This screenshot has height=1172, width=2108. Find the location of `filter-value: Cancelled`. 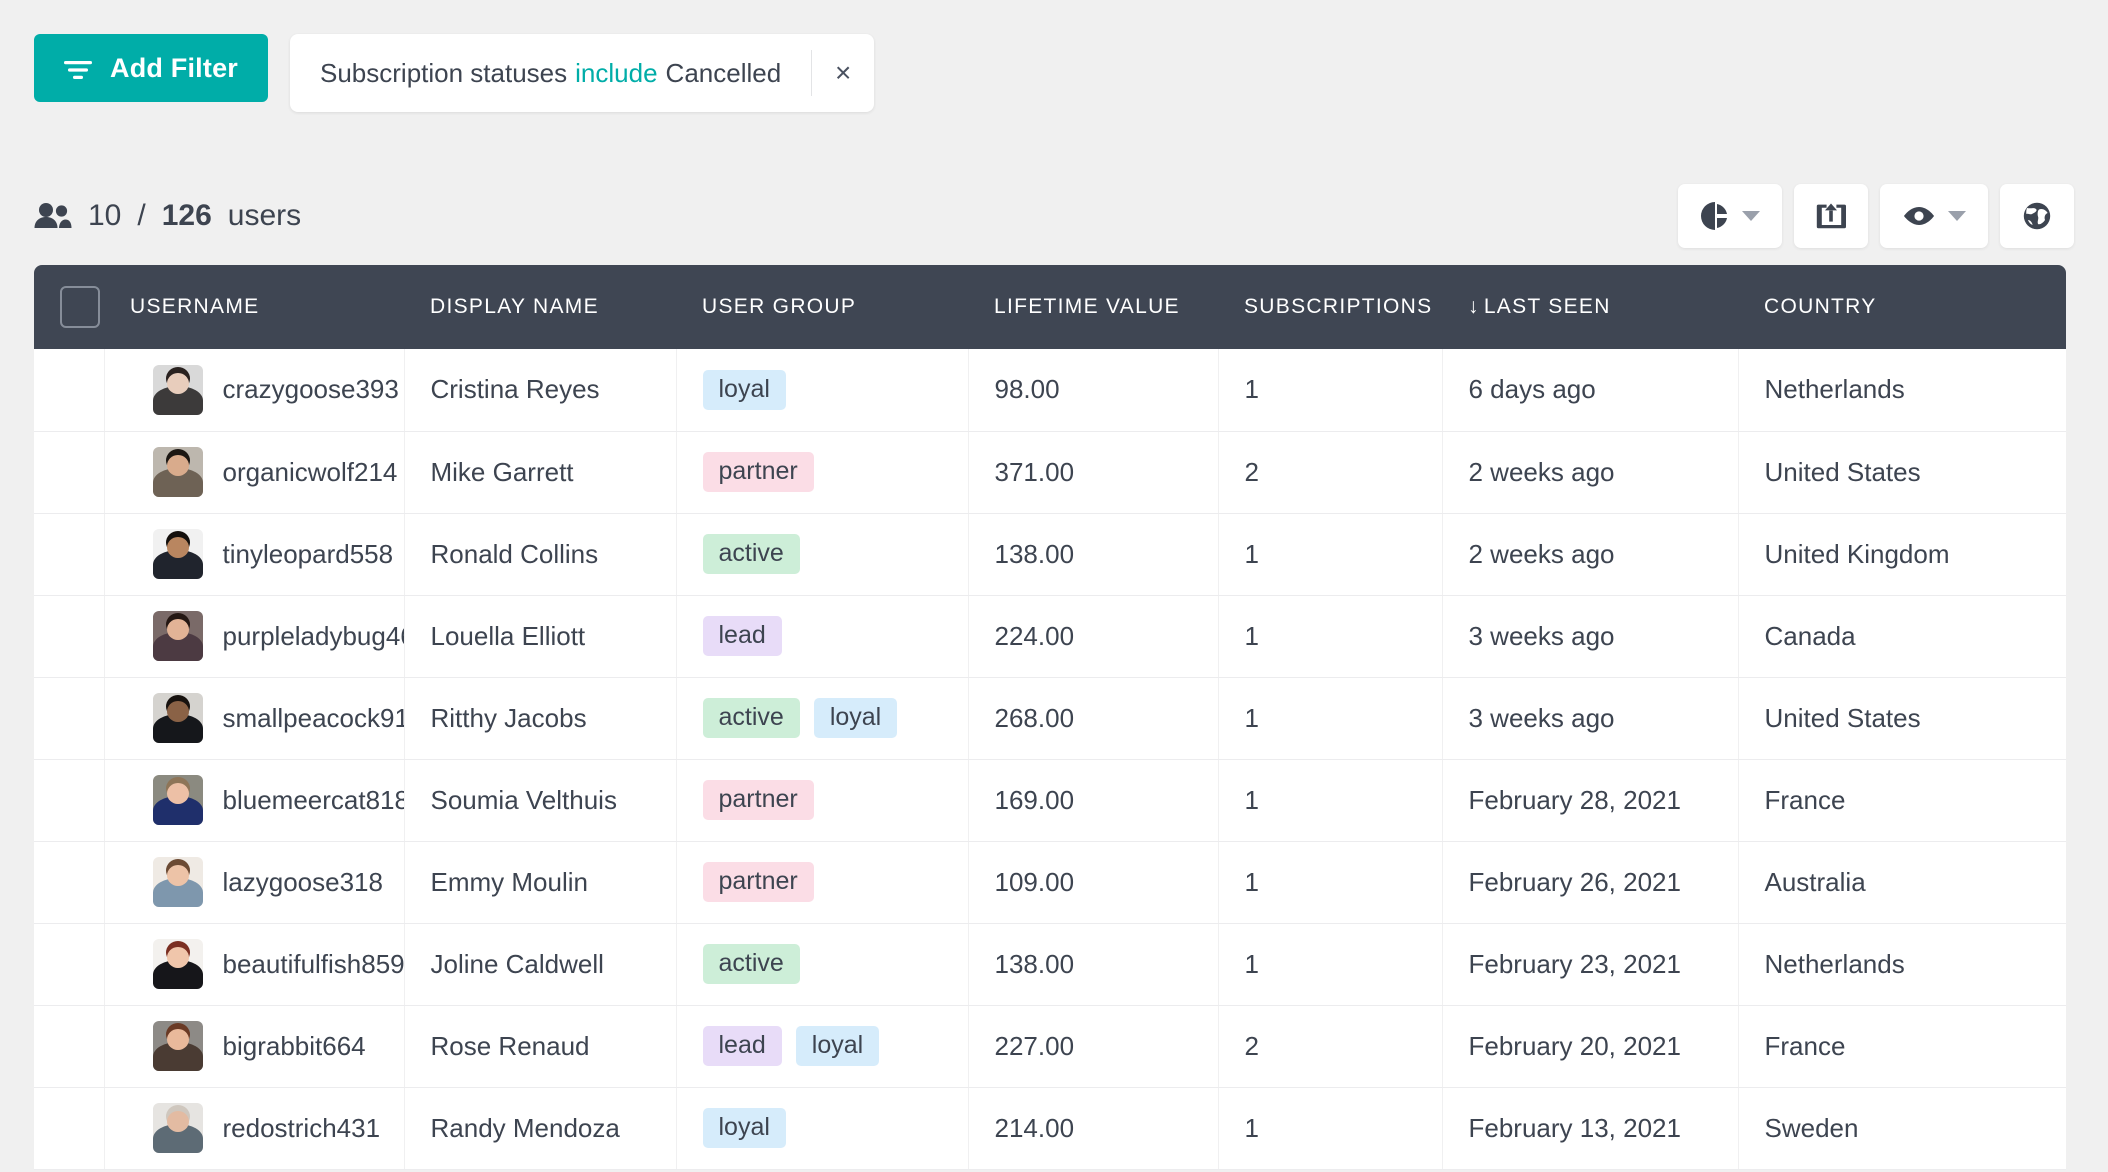

filter-value: Cancelled is located at coordinates (723, 72).